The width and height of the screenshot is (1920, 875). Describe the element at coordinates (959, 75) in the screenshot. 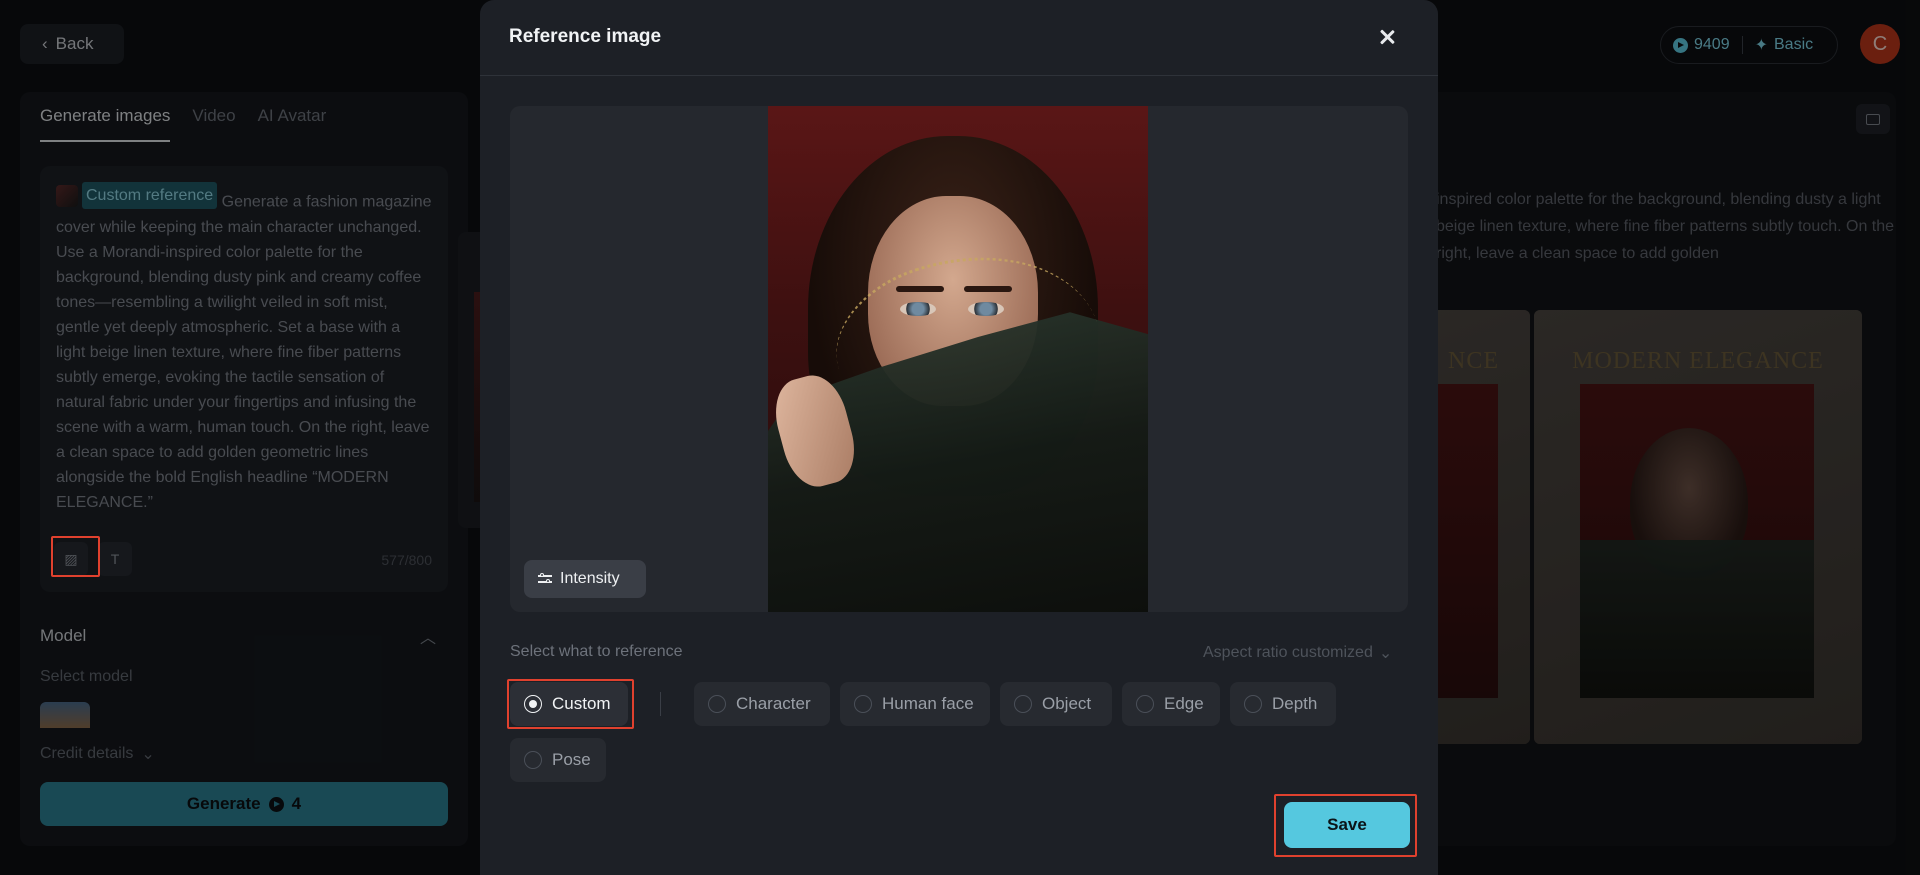

I see `dialog-divider` at that location.